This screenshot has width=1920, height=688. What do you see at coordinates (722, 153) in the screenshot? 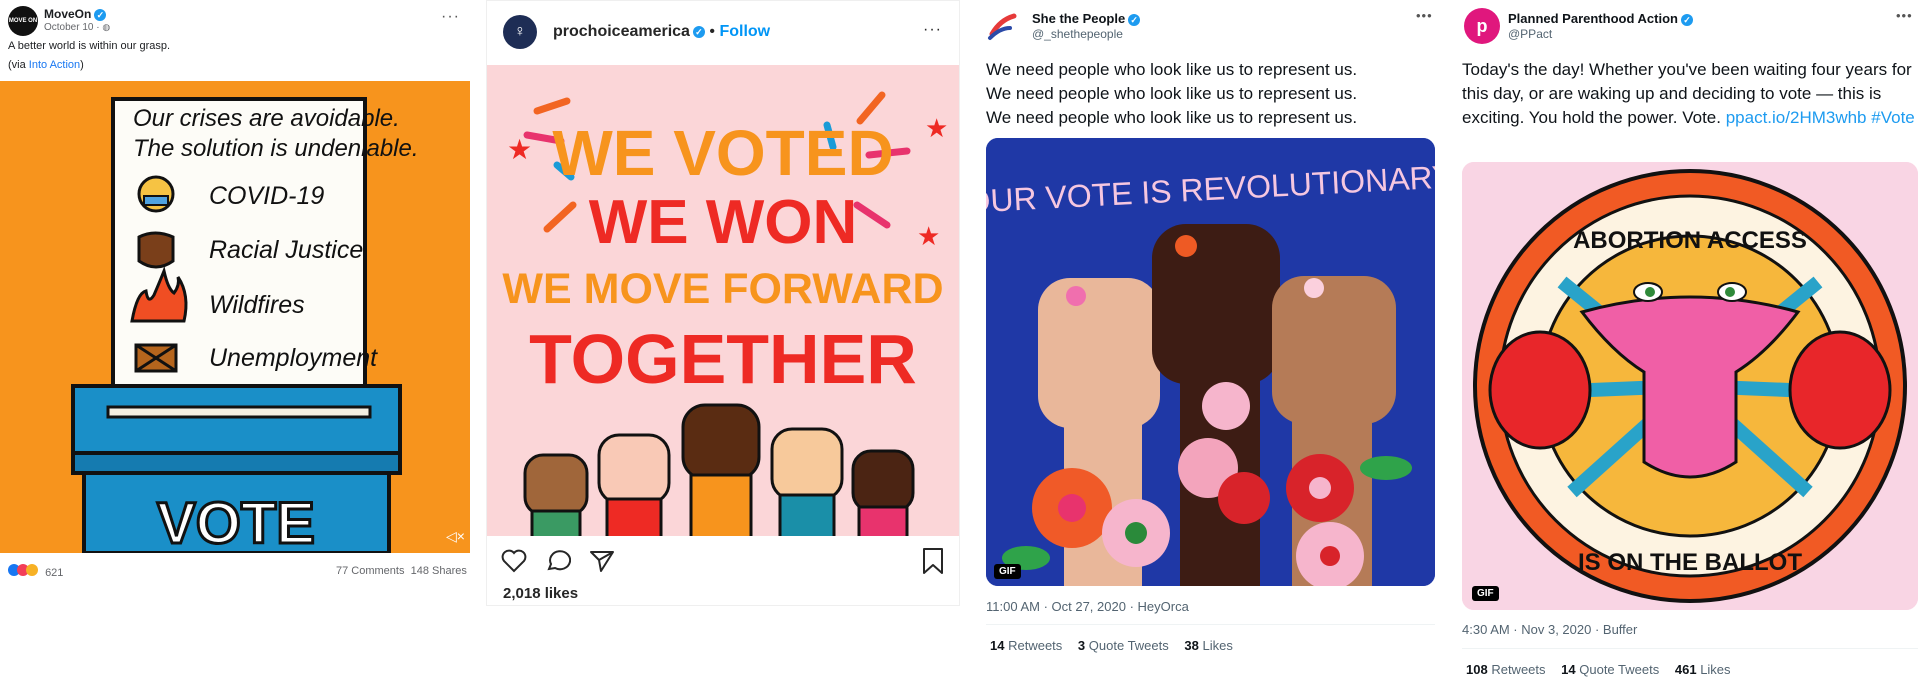
I see `art-line1: WE VOTED` at bounding box center [722, 153].